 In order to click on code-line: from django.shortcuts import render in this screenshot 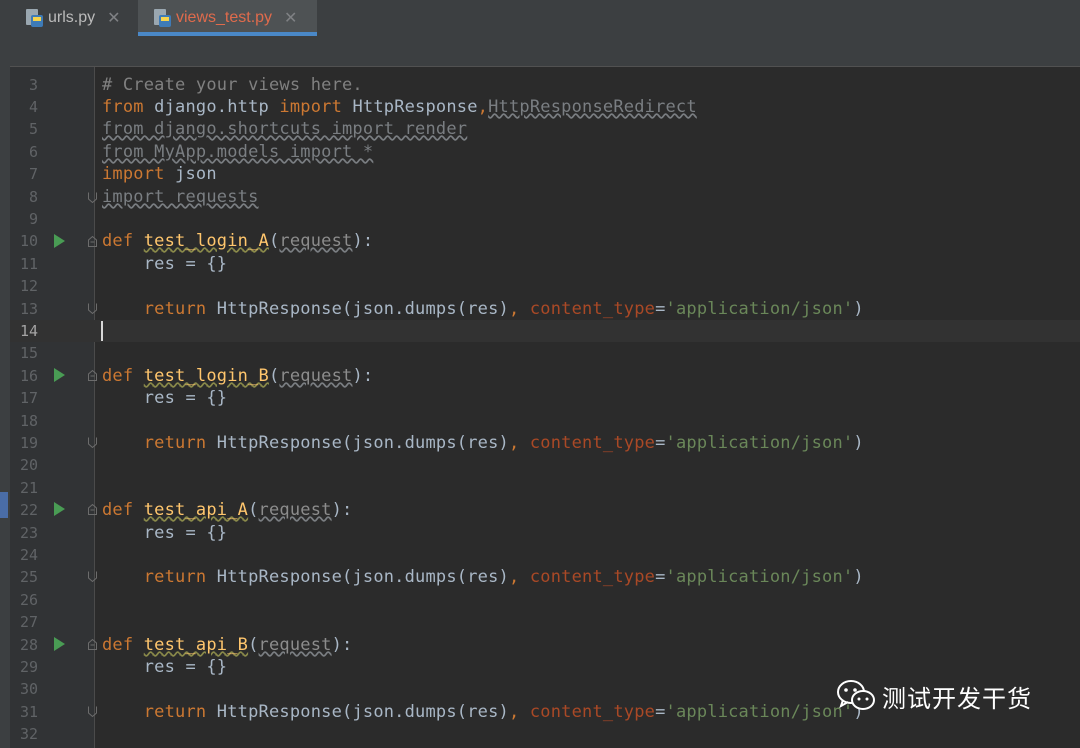, I will do `click(285, 129)`.